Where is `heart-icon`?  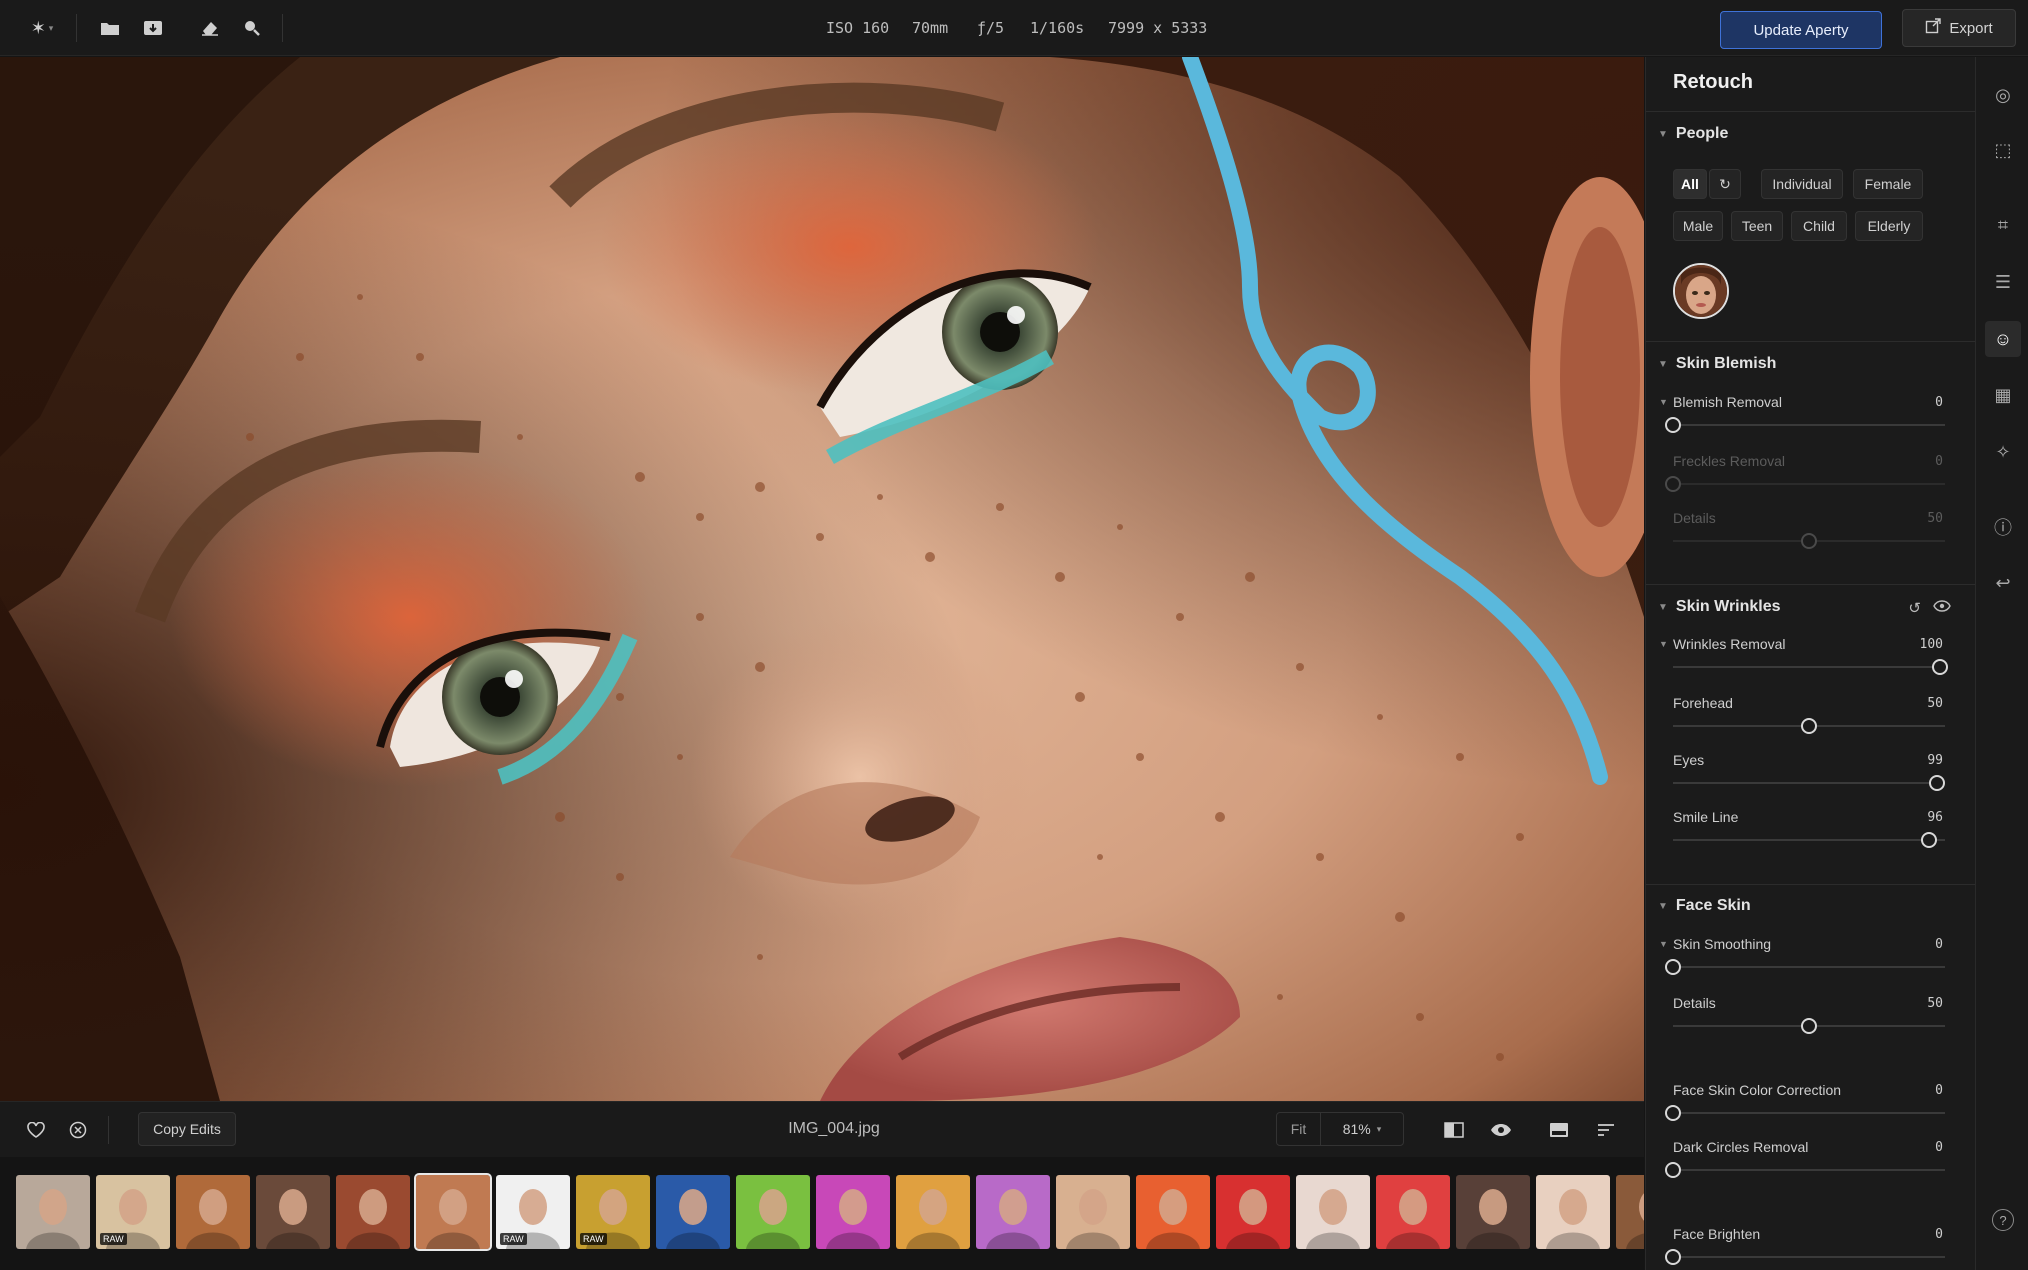
heart-icon is located at coordinates (36, 1130).